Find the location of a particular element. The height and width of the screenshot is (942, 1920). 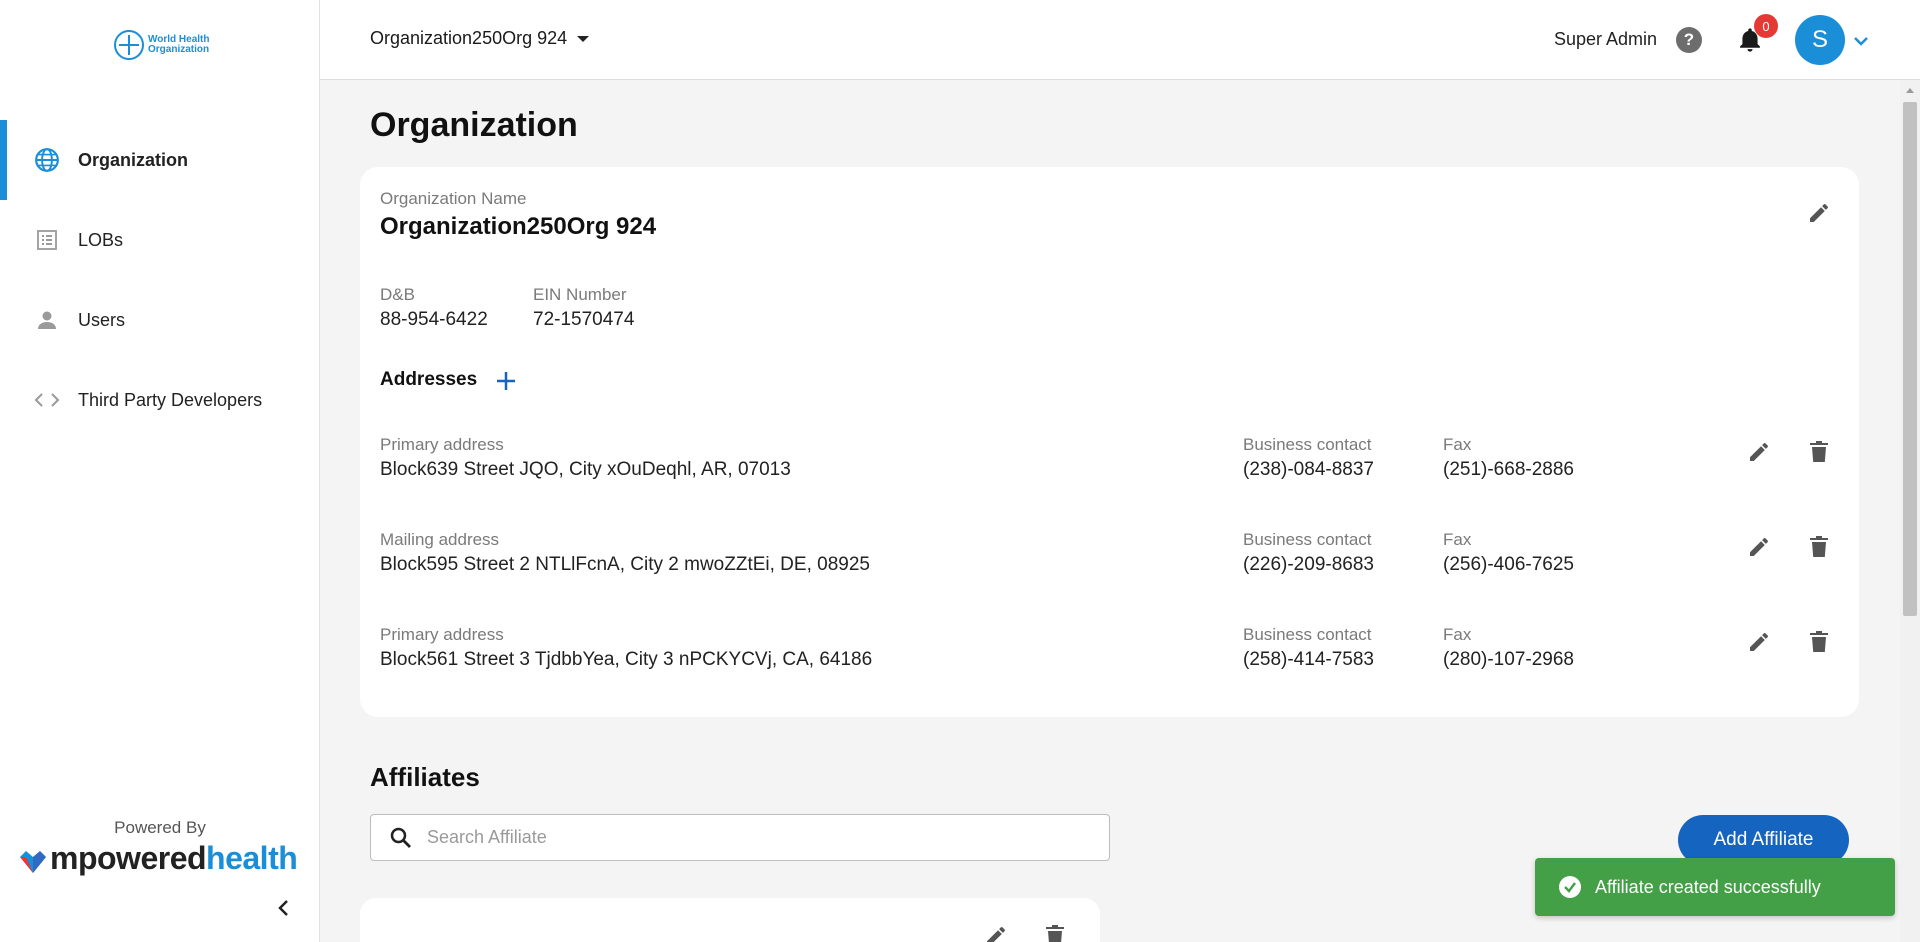

logo-line-2: Organization is located at coordinates (179, 49).